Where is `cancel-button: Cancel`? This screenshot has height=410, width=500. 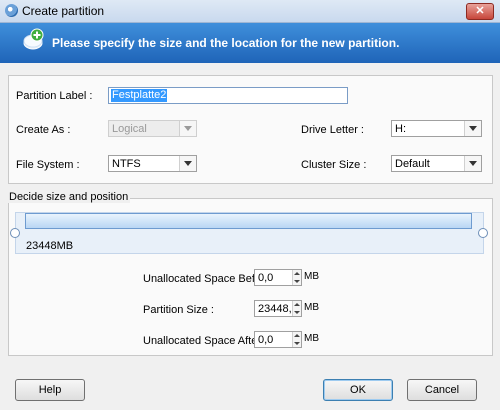 cancel-button: Cancel is located at coordinates (442, 390).